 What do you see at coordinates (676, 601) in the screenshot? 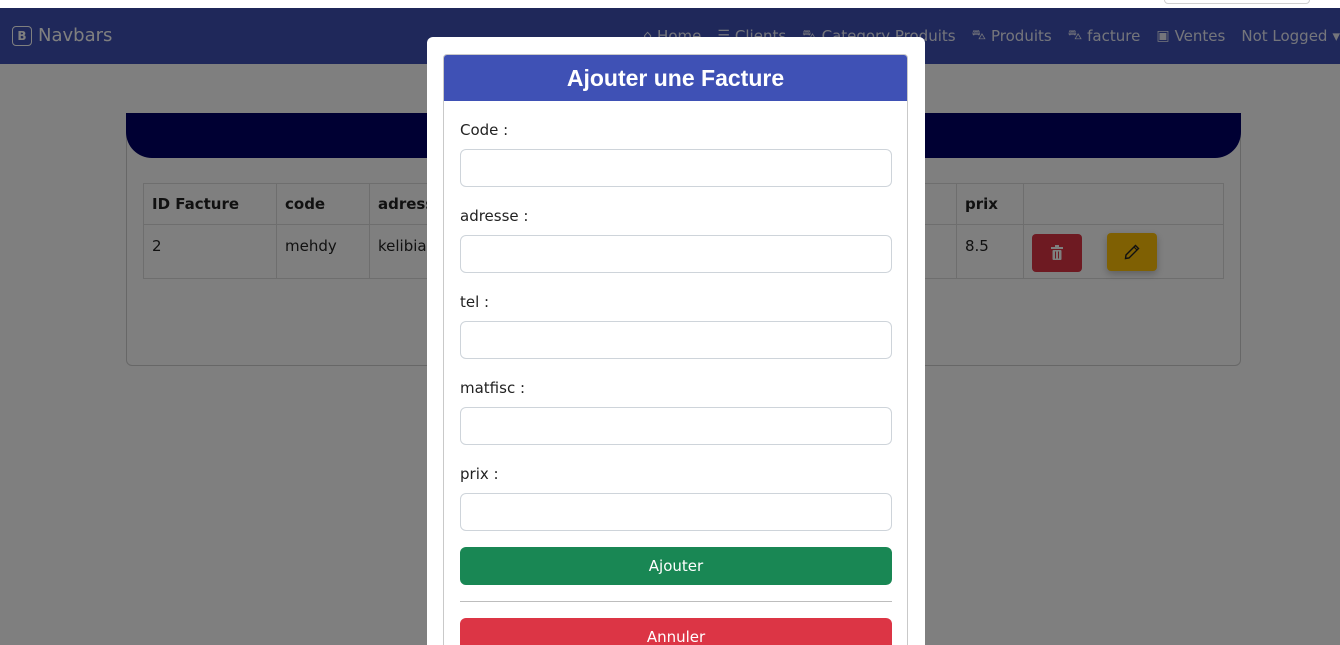
I see `divider` at bounding box center [676, 601].